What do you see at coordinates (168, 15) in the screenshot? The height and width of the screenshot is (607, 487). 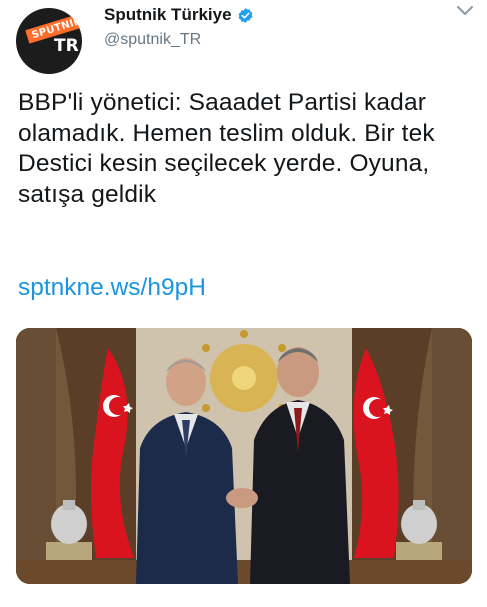 I see `display-name: Sputnik Türkiye` at bounding box center [168, 15].